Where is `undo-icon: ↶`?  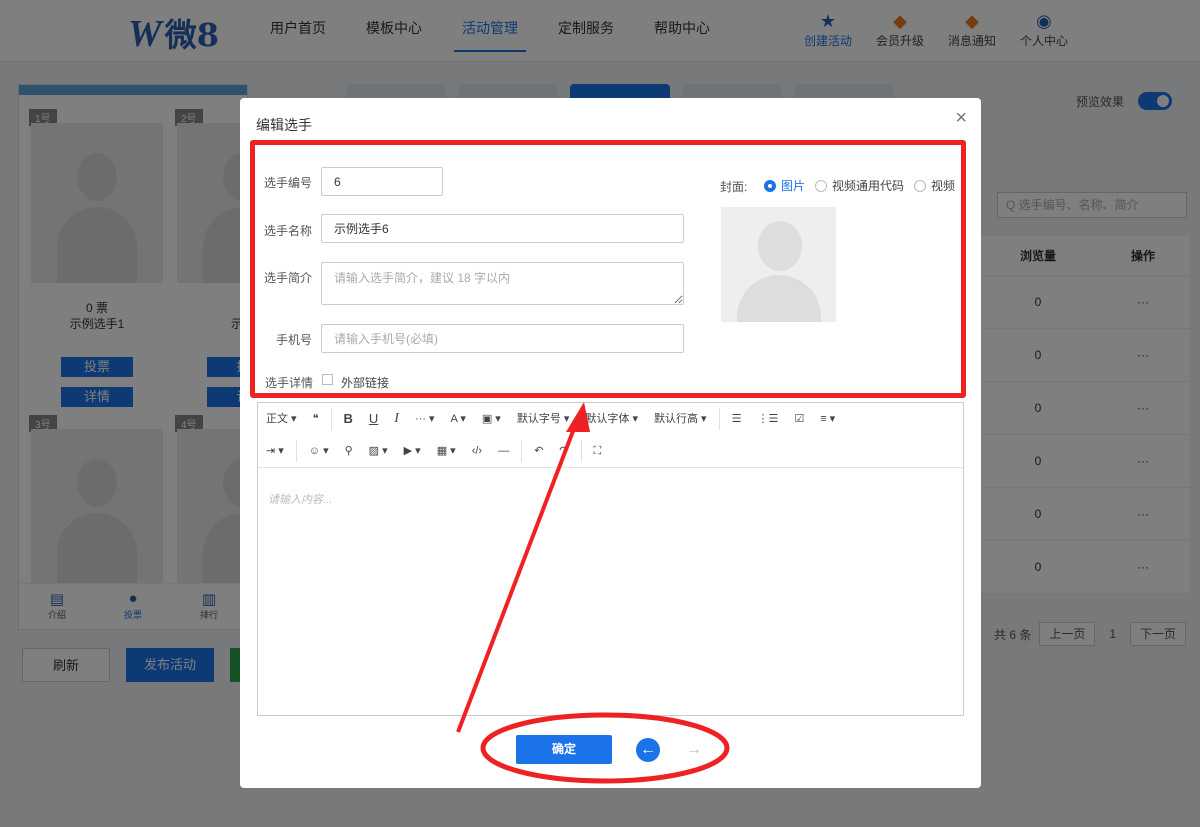
undo-icon: ↶ is located at coordinates (538, 451).